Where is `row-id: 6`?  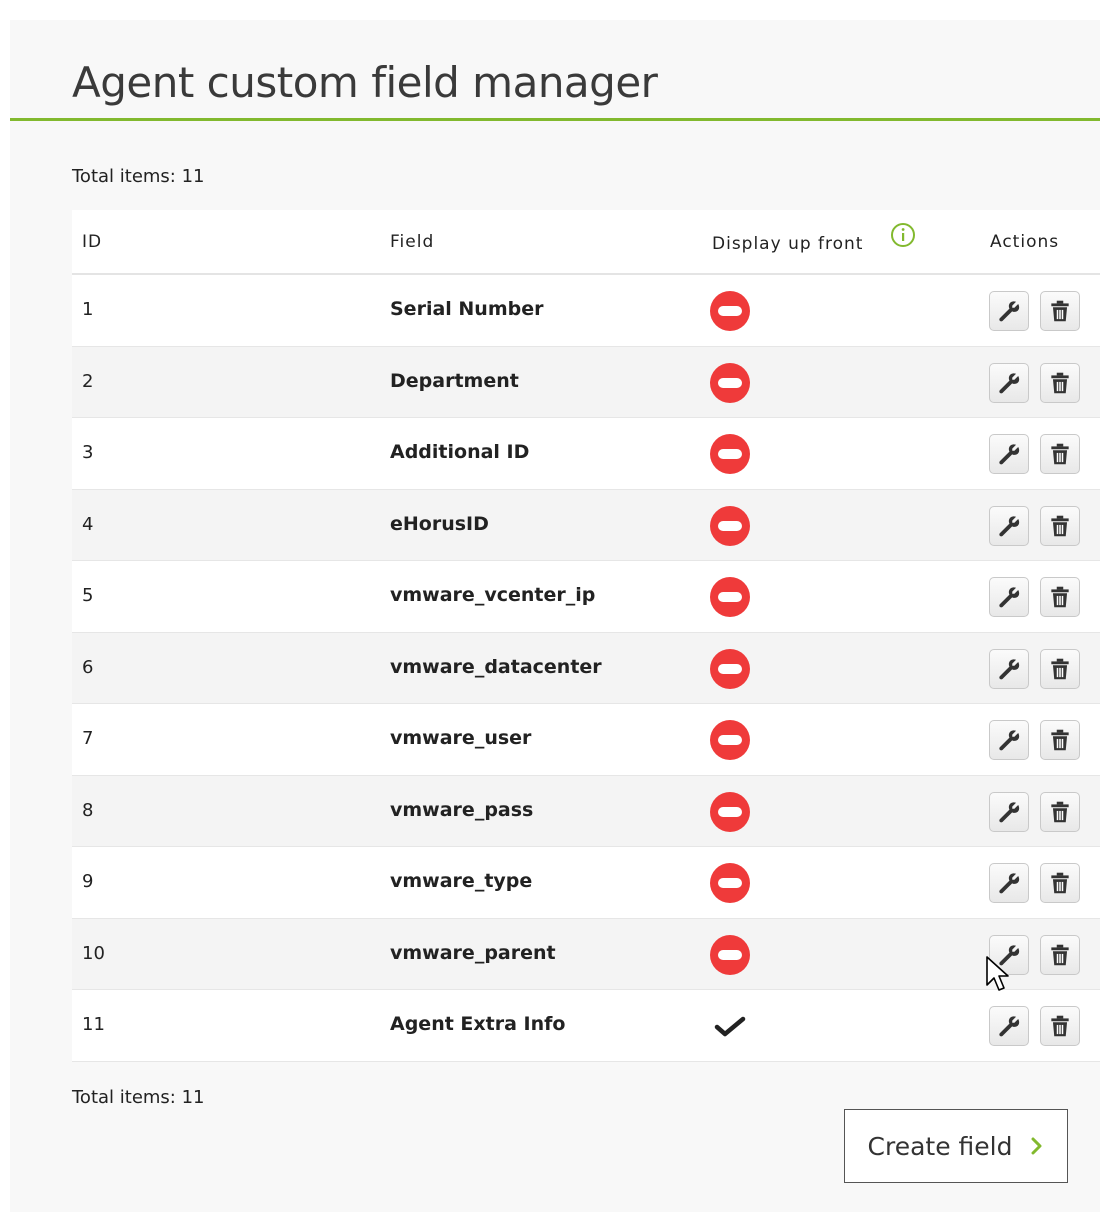
row-id: 6 is located at coordinates (88, 667).